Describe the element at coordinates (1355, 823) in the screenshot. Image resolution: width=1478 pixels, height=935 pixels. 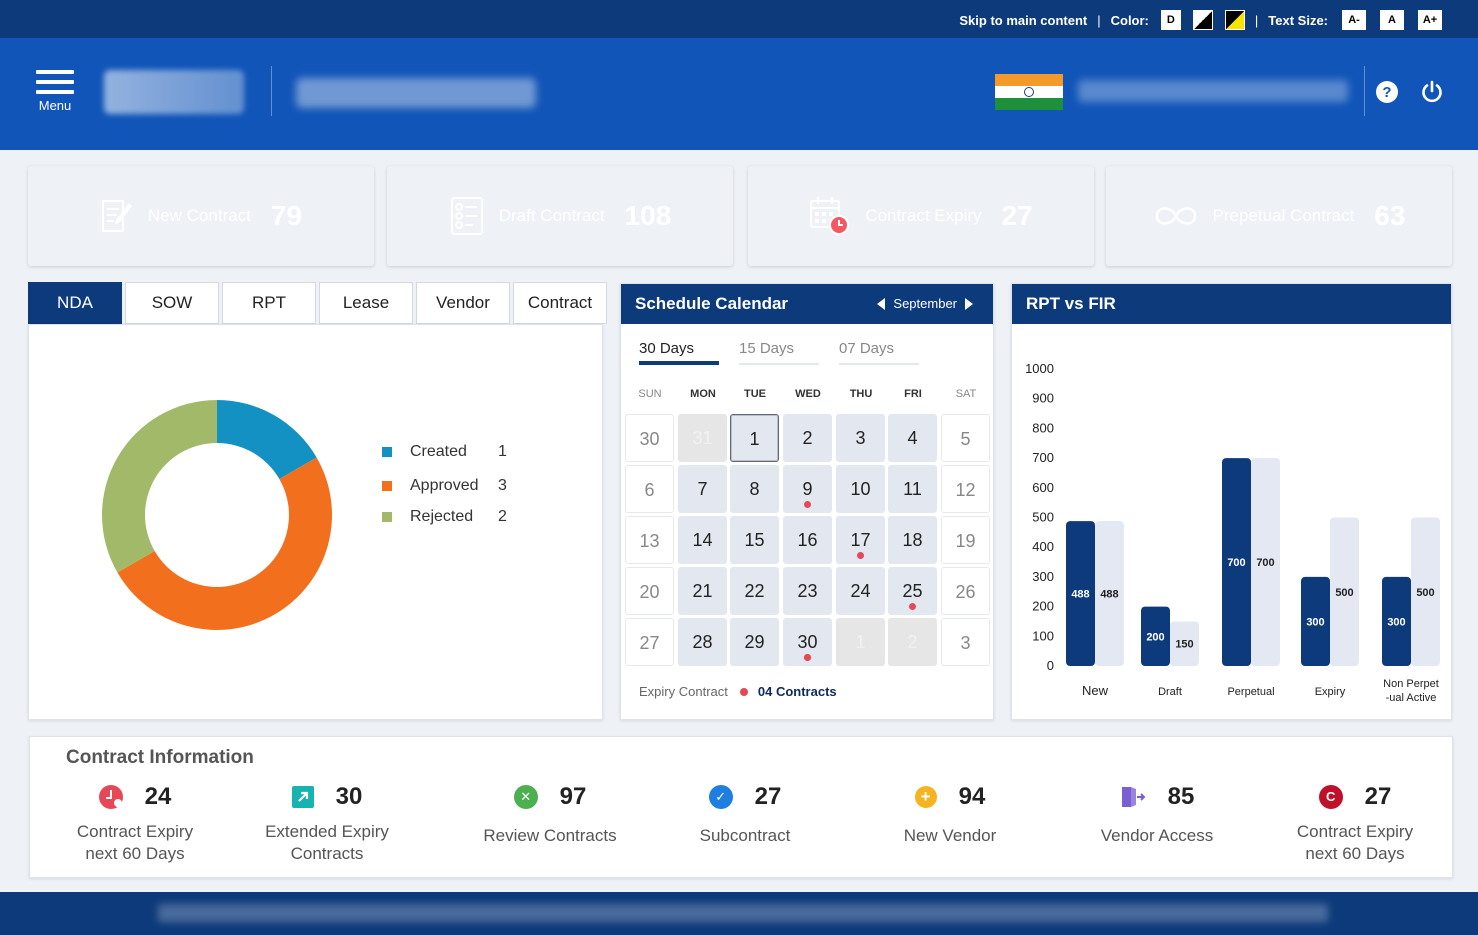
I see `info-item-expiry-60-b: C 27 Contract Expiry next 60 Days` at that location.